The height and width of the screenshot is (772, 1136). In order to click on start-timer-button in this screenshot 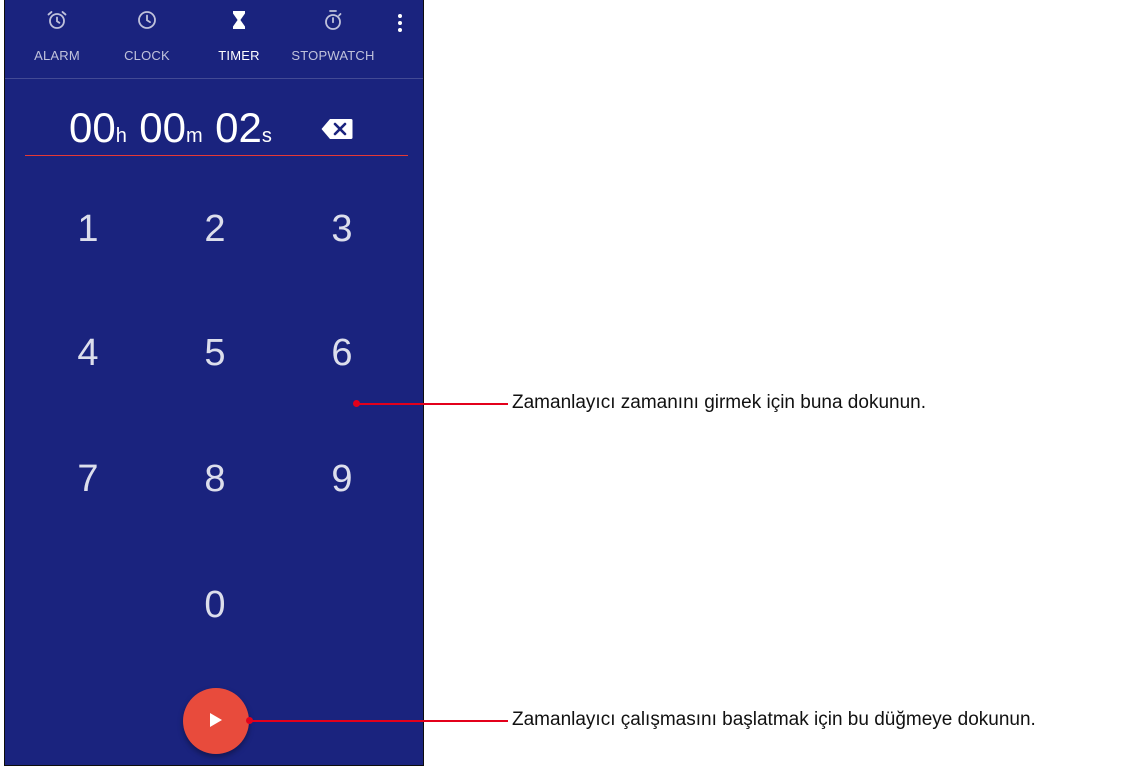, I will do `click(216, 721)`.